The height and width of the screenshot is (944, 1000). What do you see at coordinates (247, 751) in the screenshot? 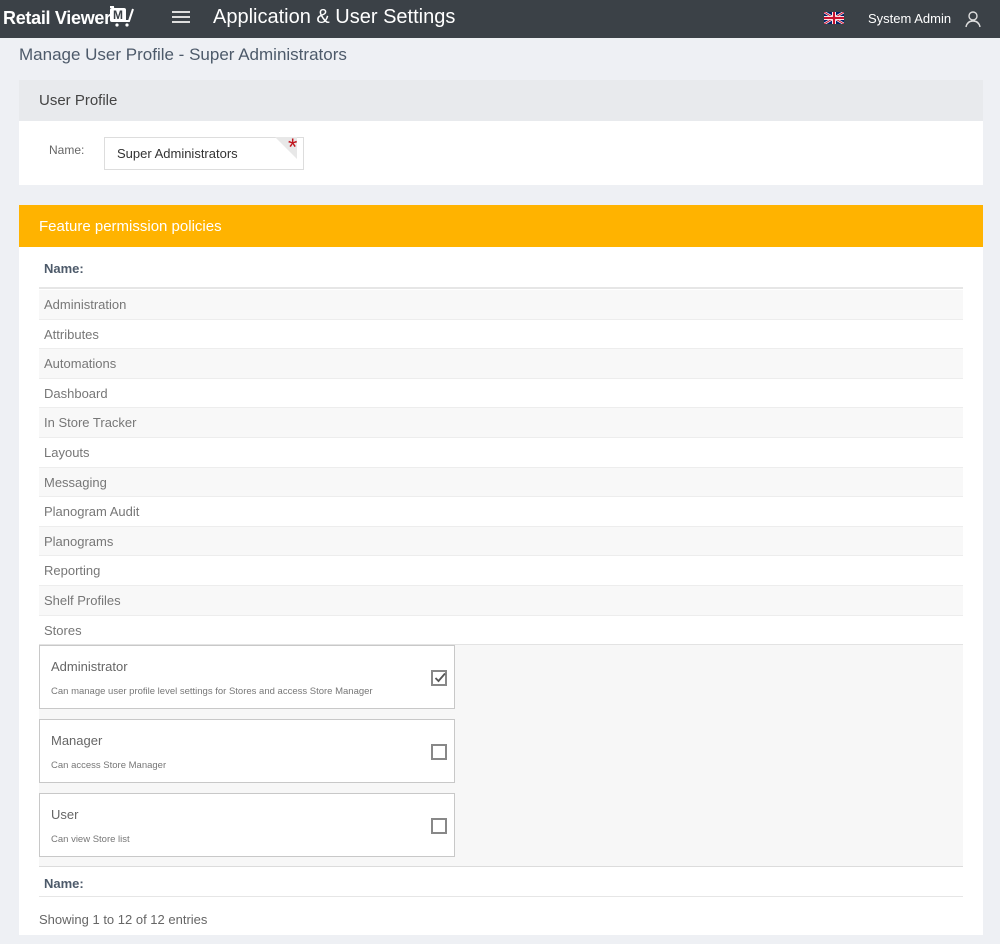
I see `policy-card-manager: Manager Can access Store Manager` at bounding box center [247, 751].